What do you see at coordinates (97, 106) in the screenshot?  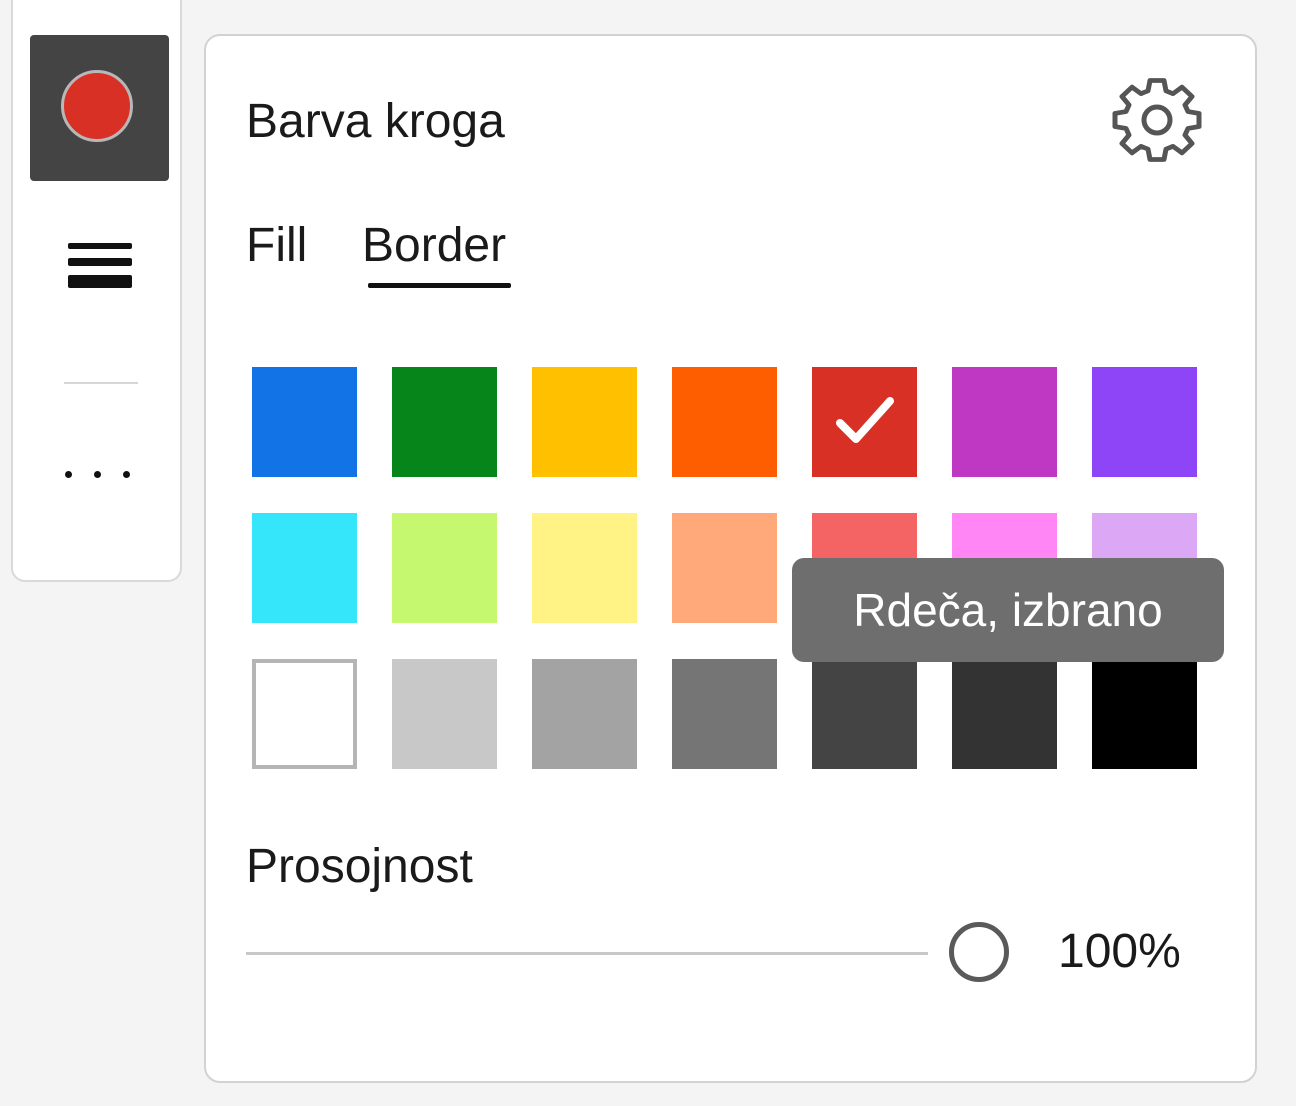 I see `circle-icon` at bounding box center [97, 106].